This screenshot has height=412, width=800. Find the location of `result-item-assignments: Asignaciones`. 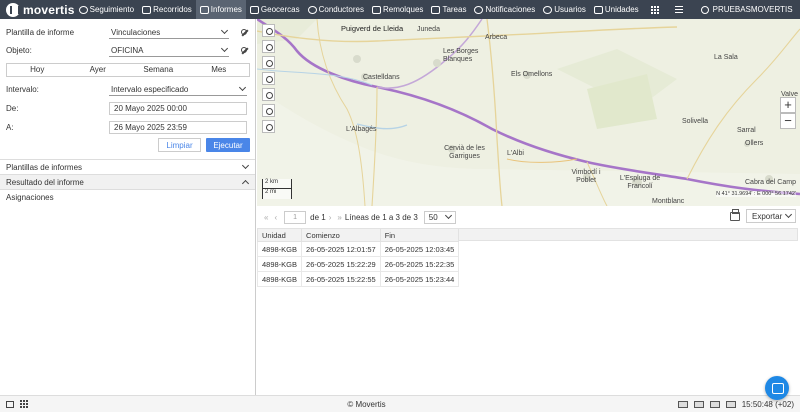

result-item-assignments: Asignaciones is located at coordinates (127, 196).